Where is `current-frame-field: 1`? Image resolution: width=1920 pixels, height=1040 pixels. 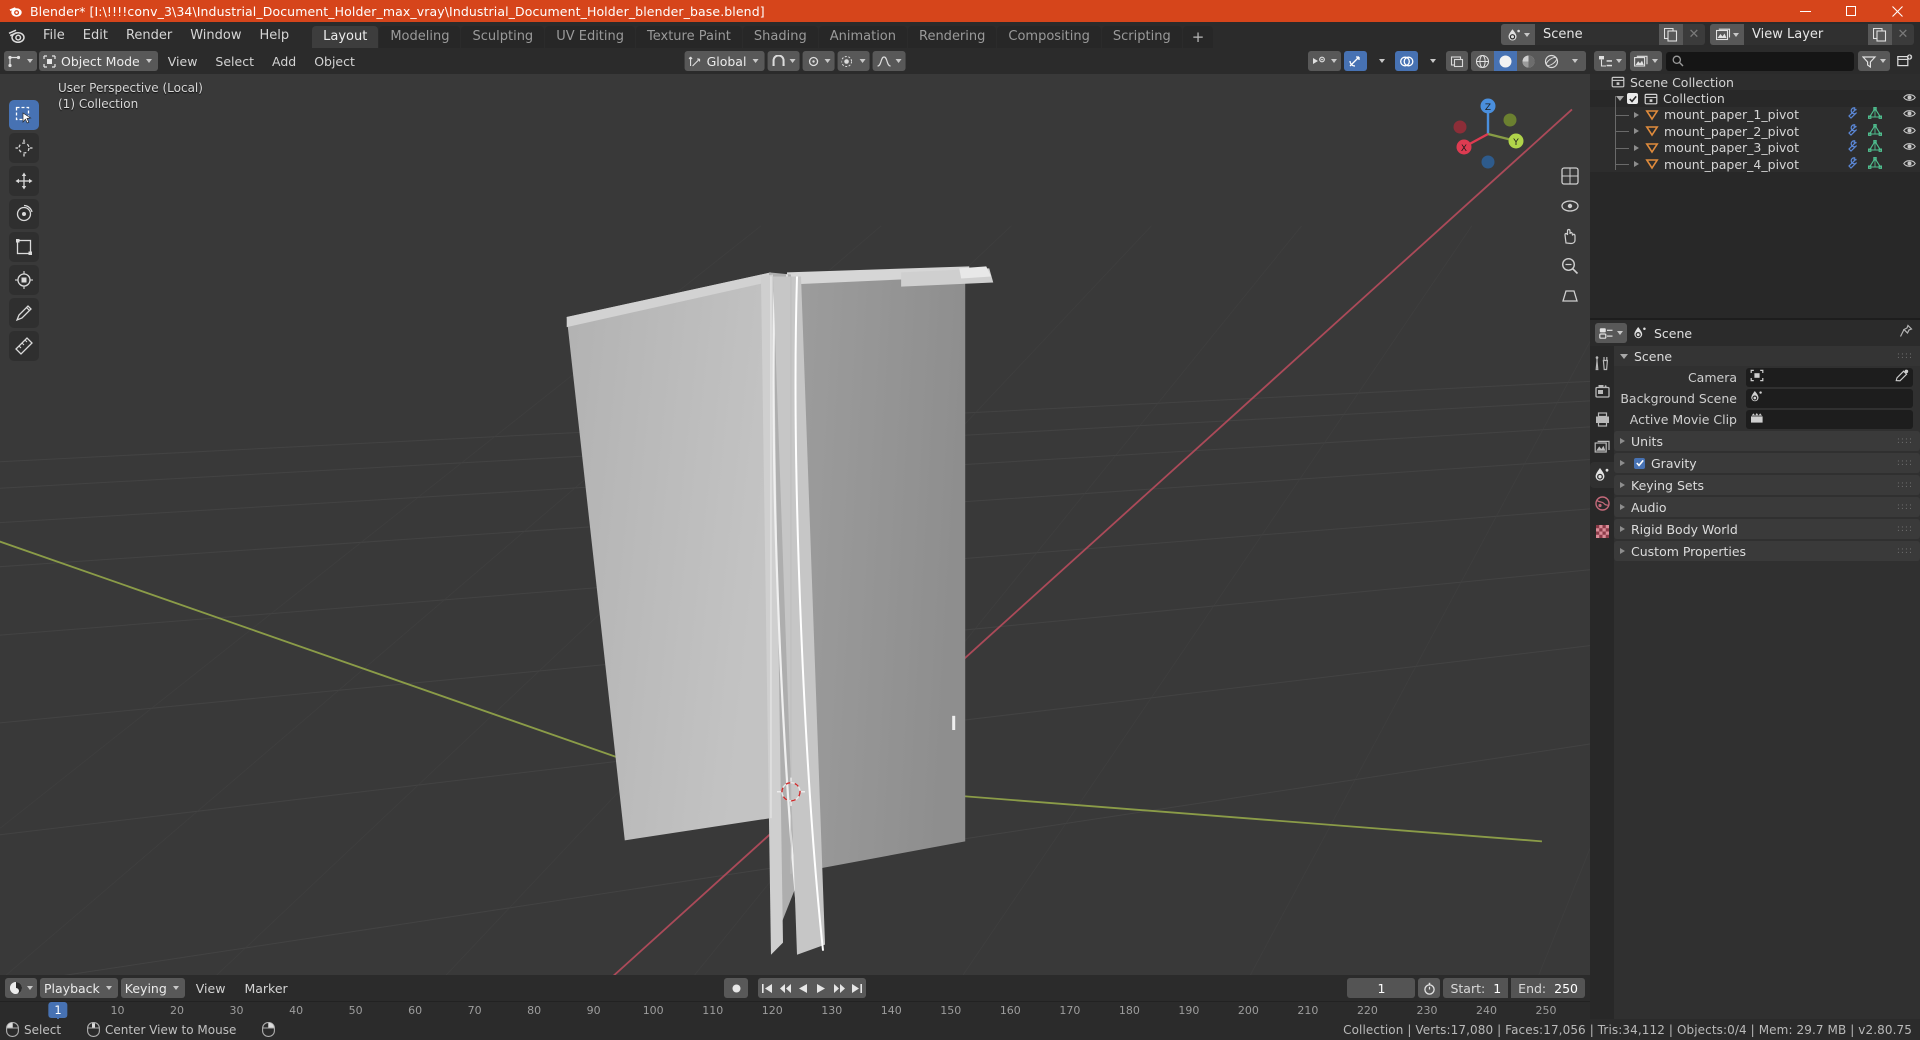
current-frame-field: 1 is located at coordinates (1381, 988).